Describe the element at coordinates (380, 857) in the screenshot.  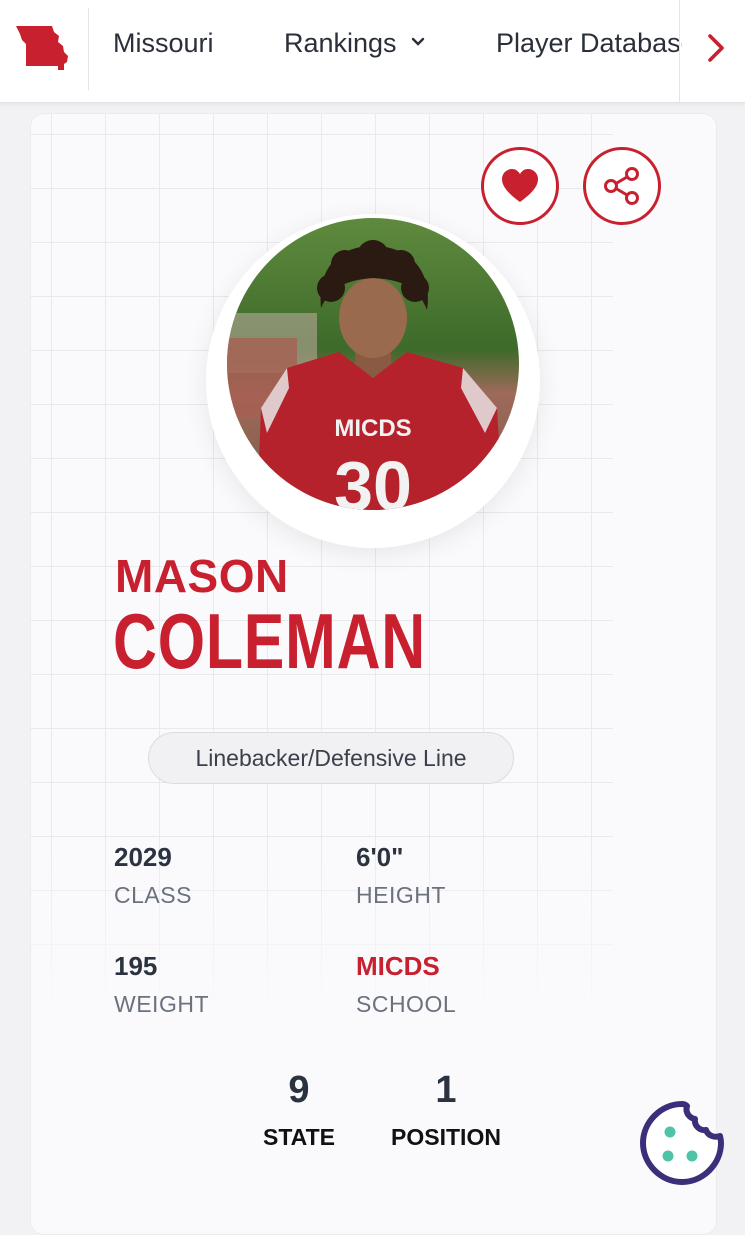
I see `height-value: 6'0"` at that location.